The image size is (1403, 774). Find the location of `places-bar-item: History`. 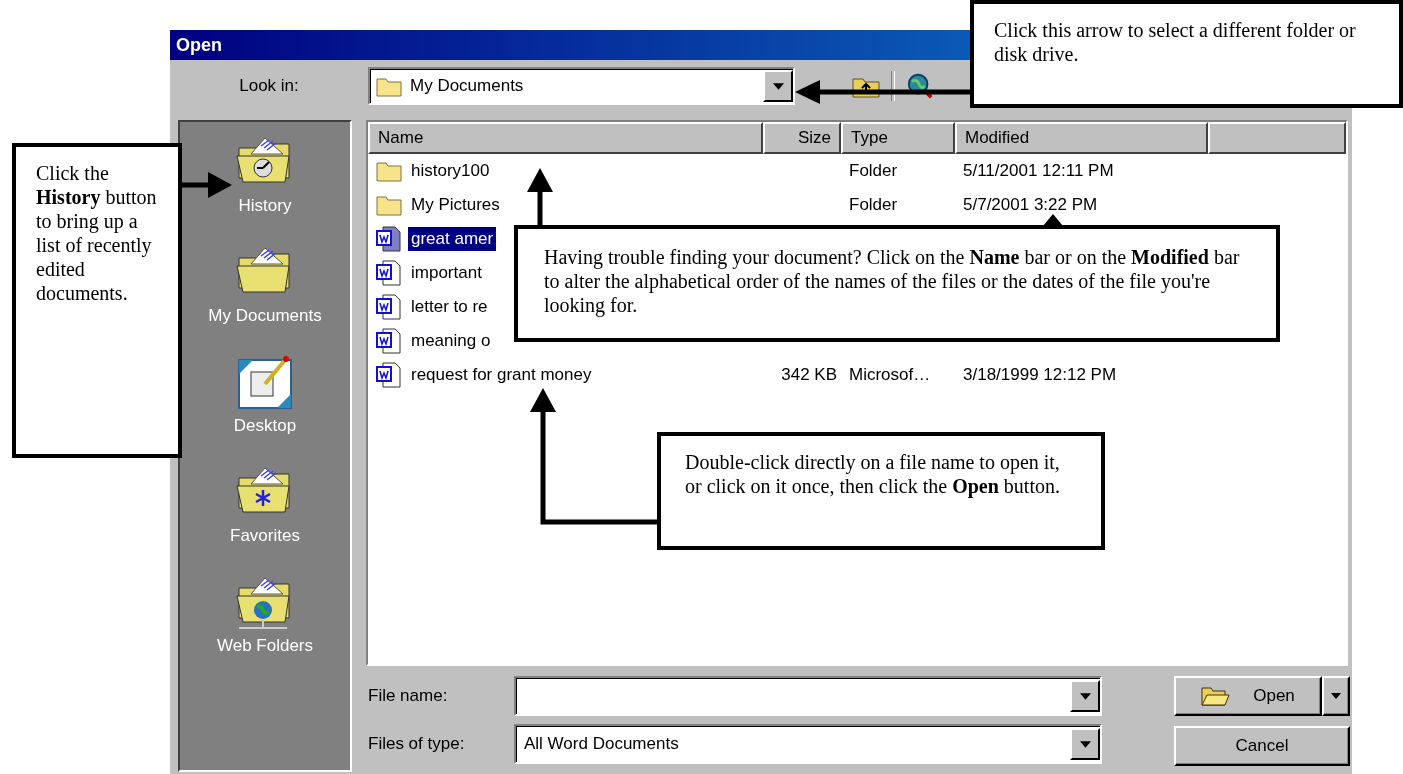

places-bar-item: History is located at coordinates (265, 175).